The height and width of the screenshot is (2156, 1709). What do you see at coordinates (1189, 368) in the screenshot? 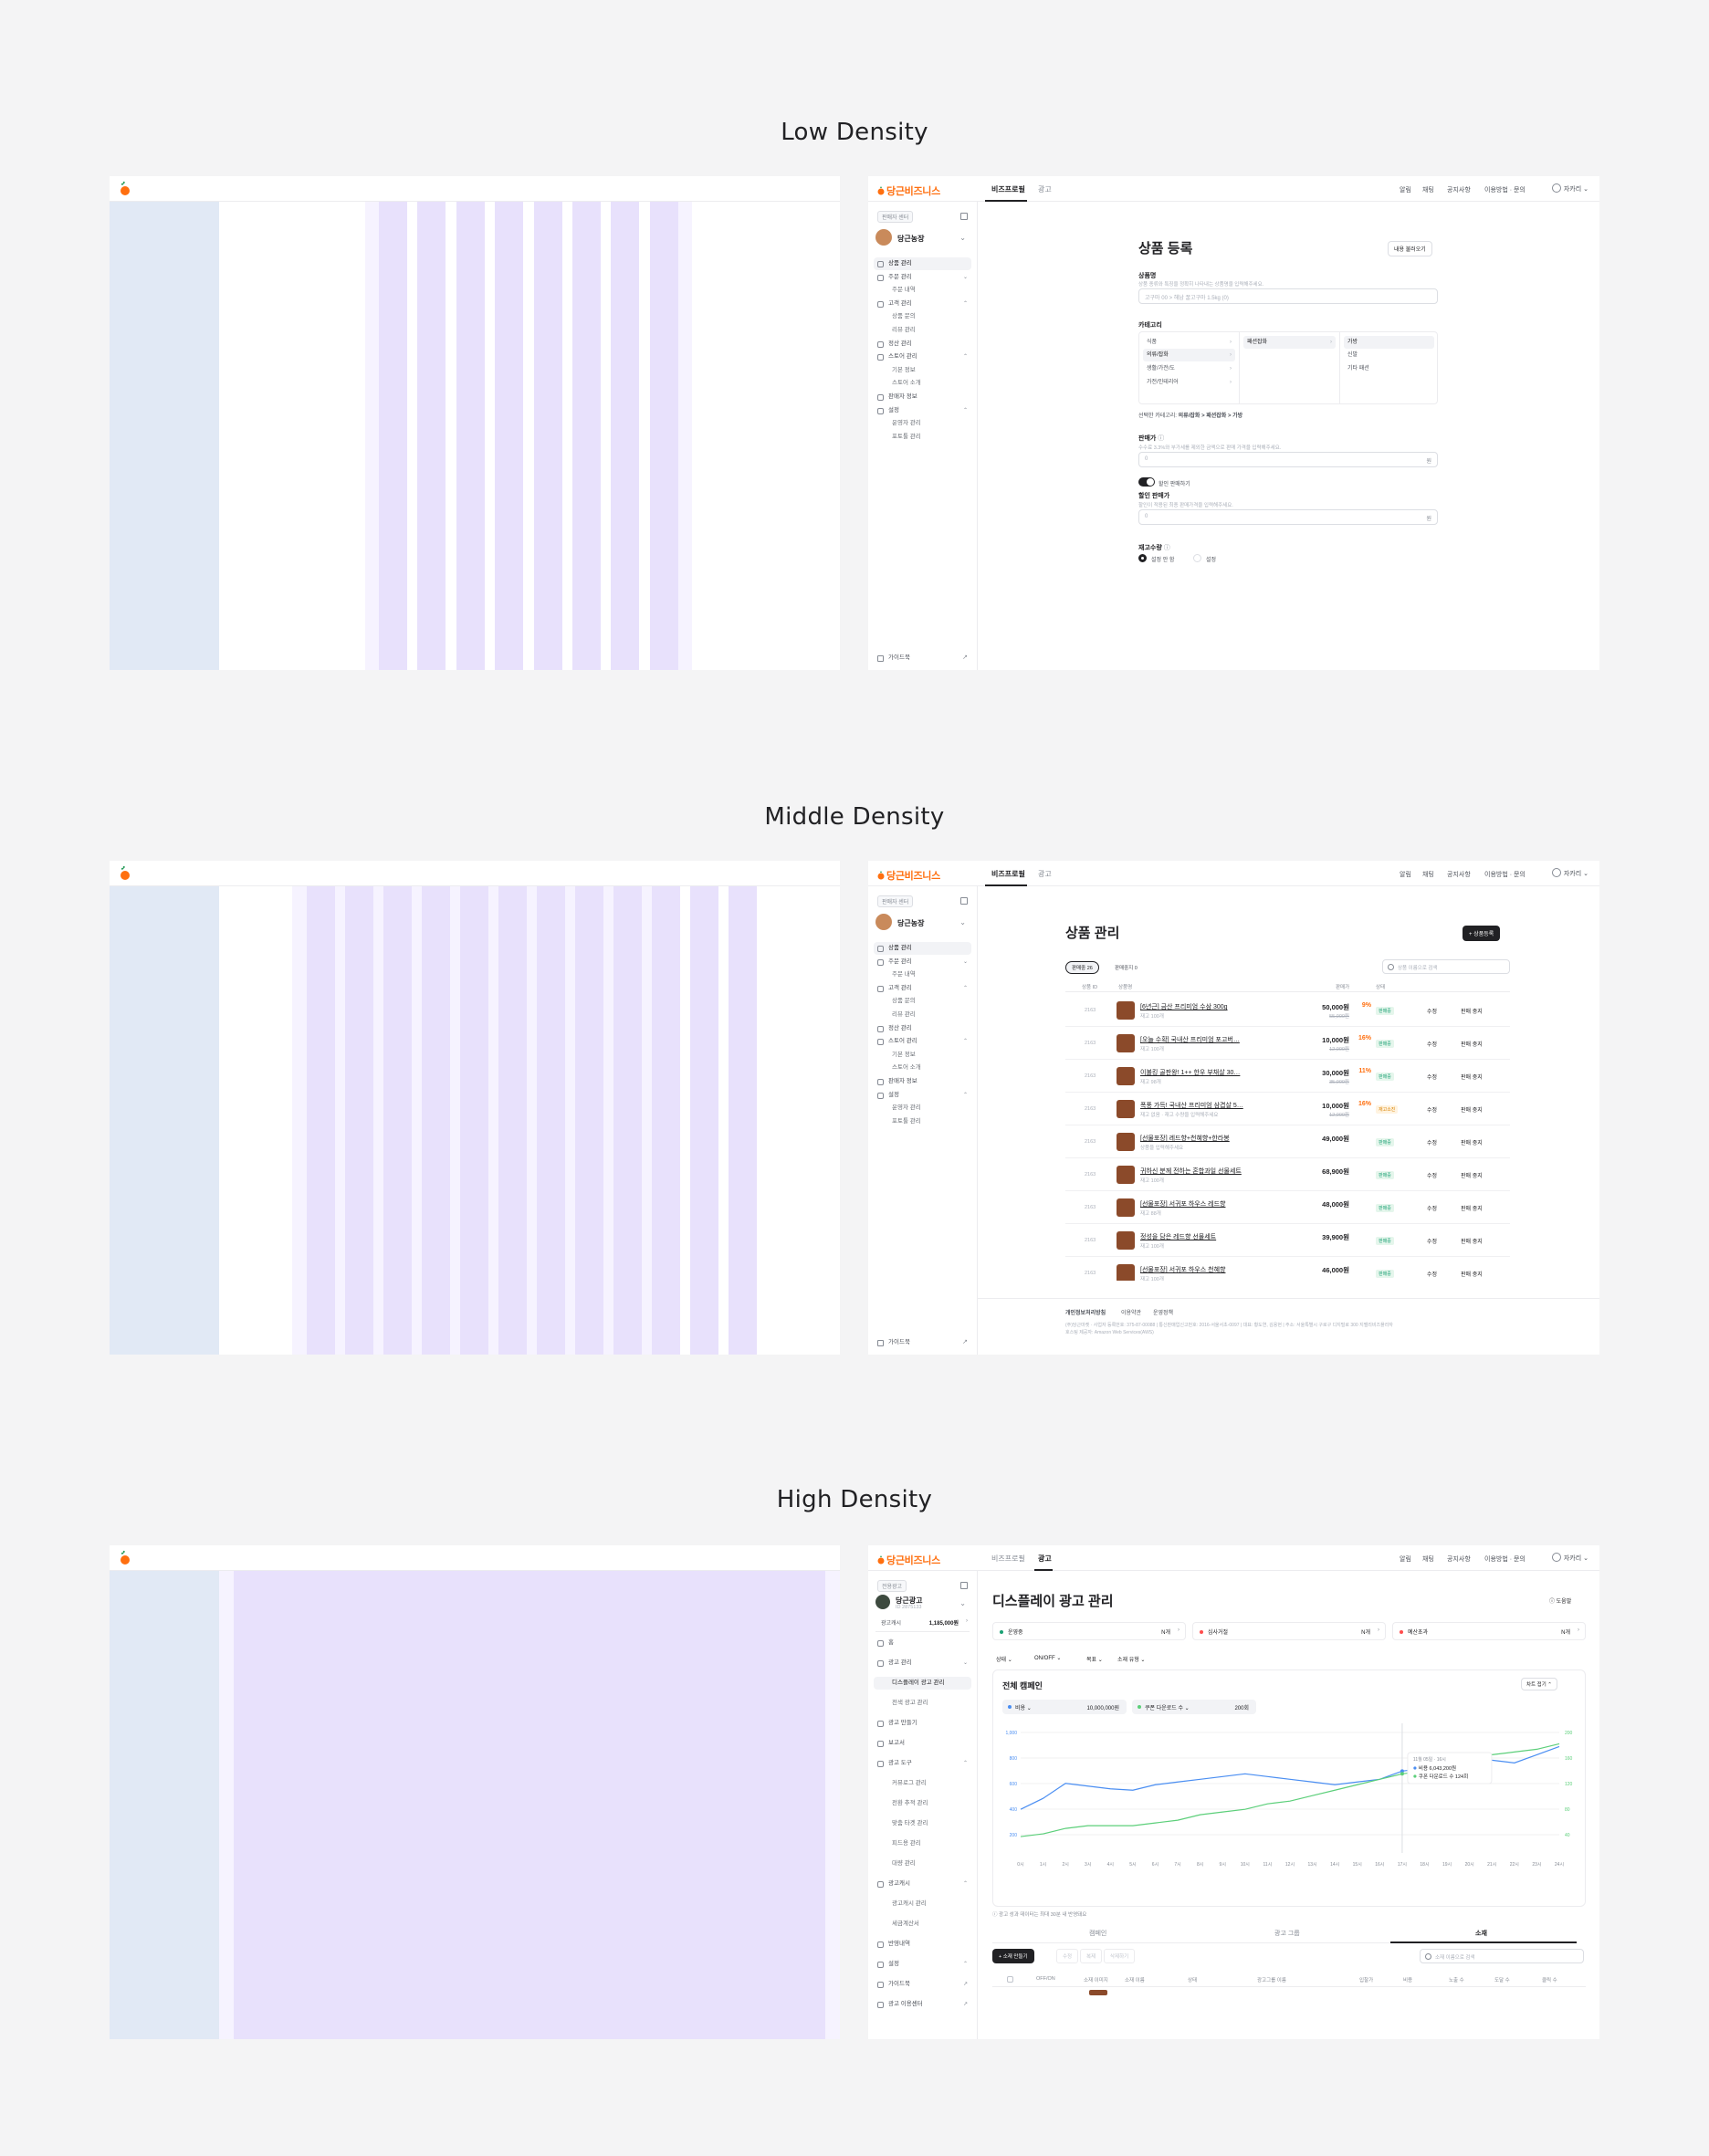
I see `category-item: 생활/가전/도 ›` at bounding box center [1189, 368].